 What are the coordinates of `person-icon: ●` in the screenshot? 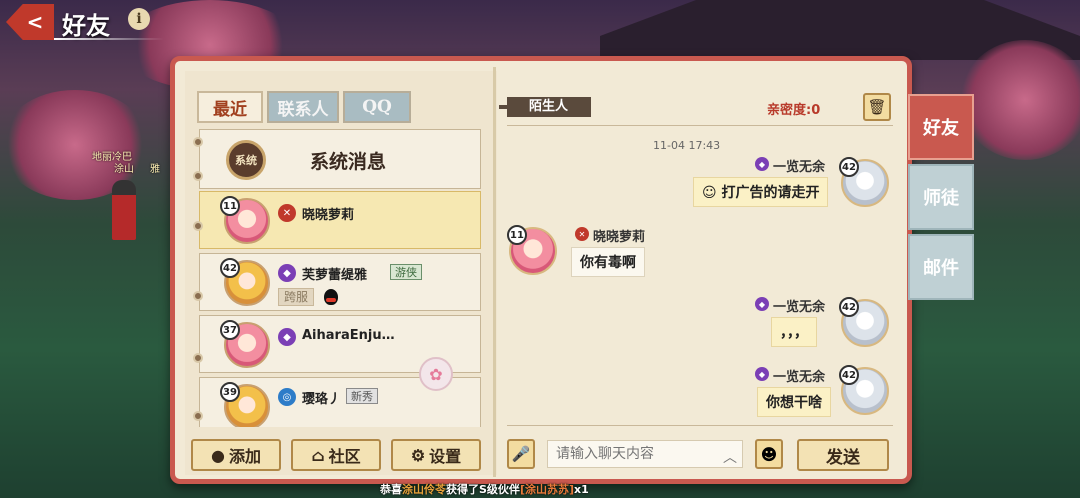 It's located at (218, 455).